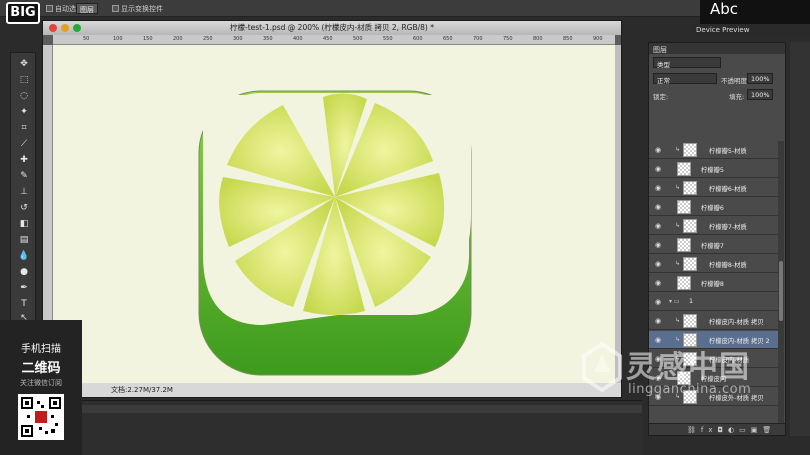  I want to click on opacity-input: 100%, so click(760, 78).